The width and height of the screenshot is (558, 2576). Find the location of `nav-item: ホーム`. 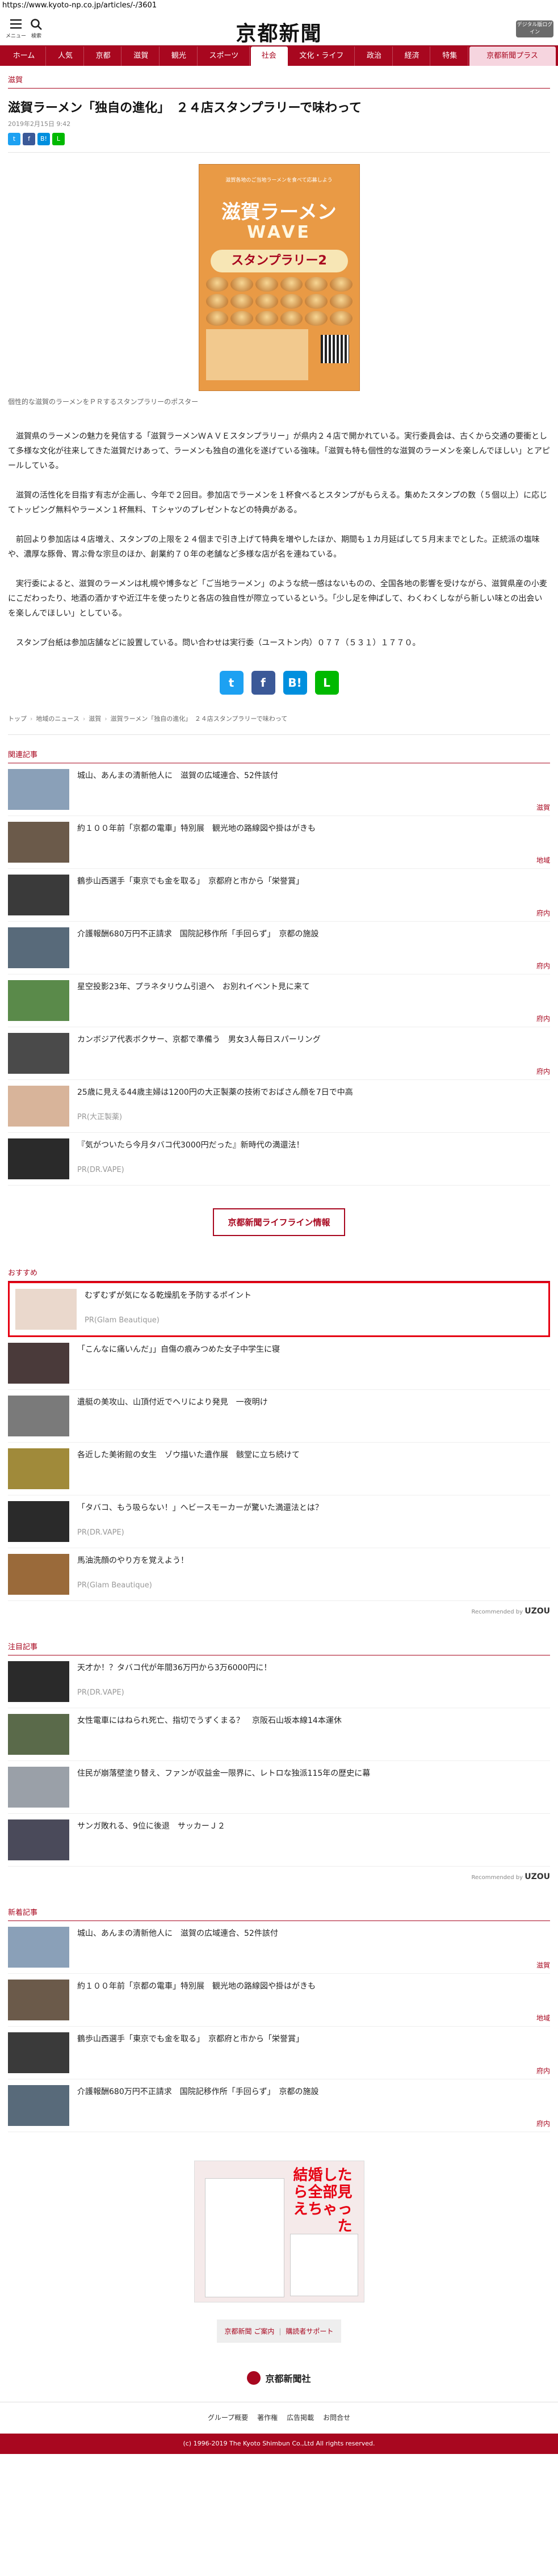

nav-item: ホーム is located at coordinates (24, 56).